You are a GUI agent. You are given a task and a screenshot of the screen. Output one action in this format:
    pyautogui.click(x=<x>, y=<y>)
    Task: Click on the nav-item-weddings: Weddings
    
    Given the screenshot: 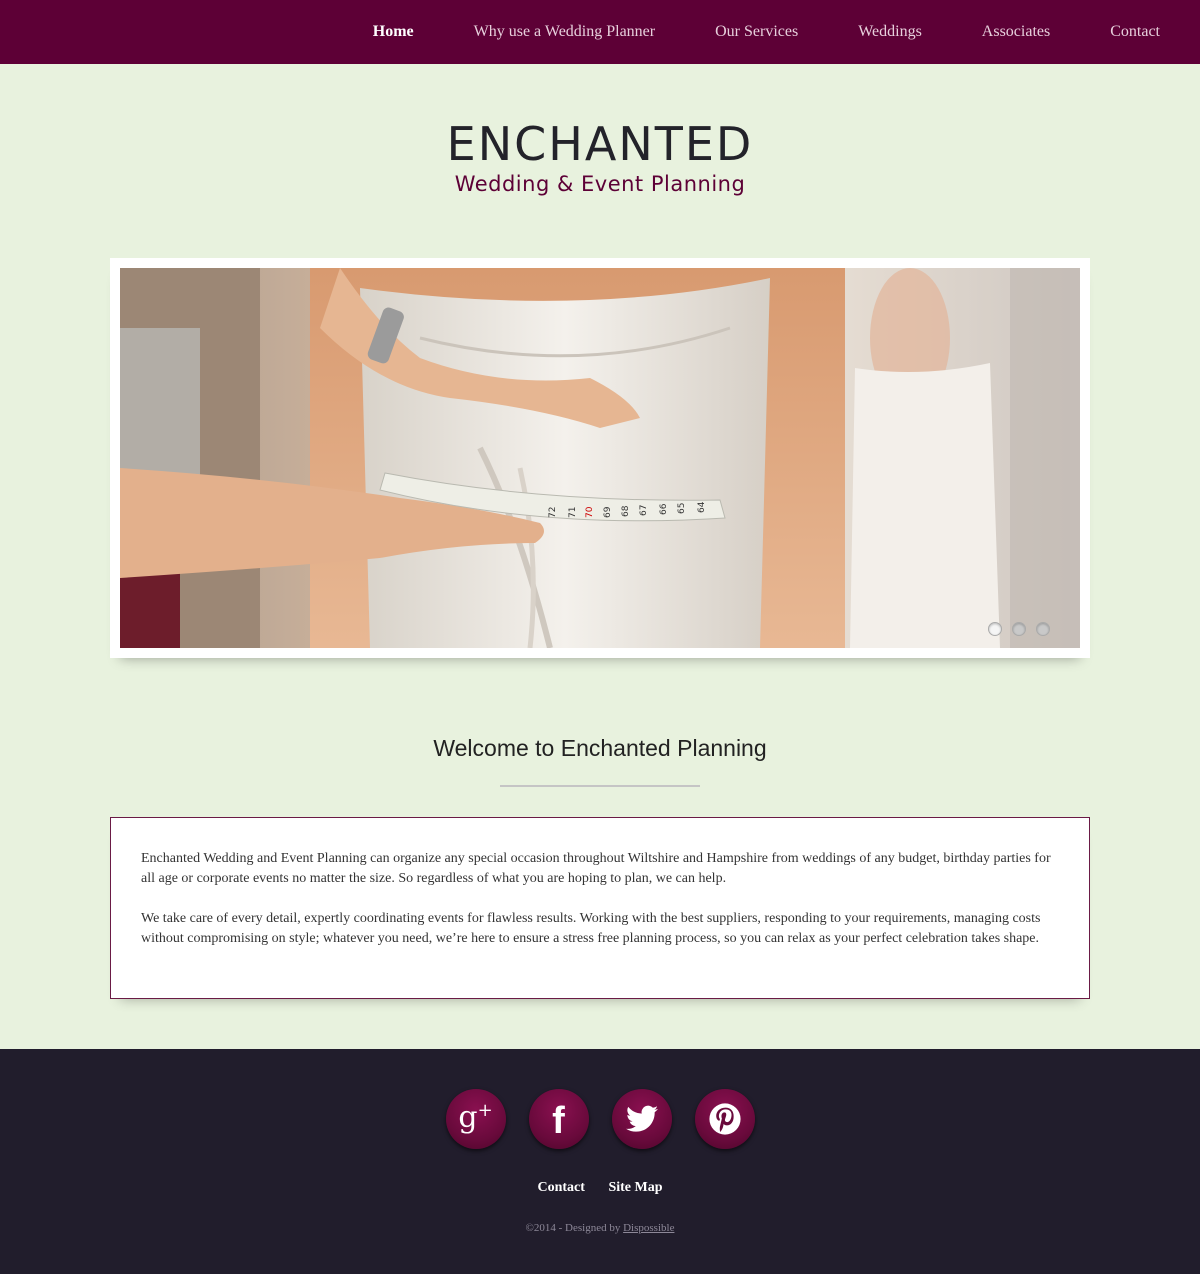 What is the action you would take?
    pyautogui.click(x=890, y=32)
    